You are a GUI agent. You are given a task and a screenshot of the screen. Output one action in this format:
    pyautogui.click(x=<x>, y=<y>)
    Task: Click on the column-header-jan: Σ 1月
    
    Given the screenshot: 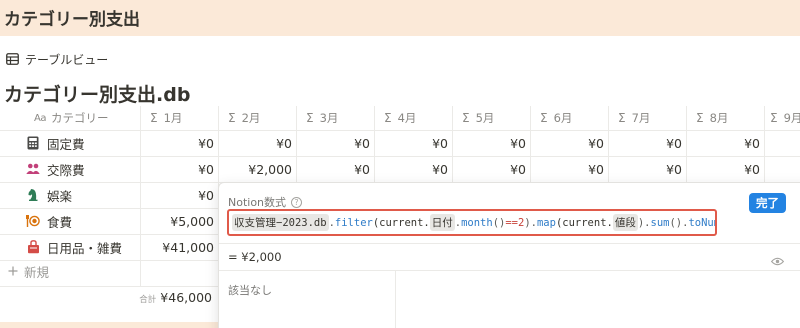 What is the action you would take?
    pyautogui.click(x=166, y=118)
    